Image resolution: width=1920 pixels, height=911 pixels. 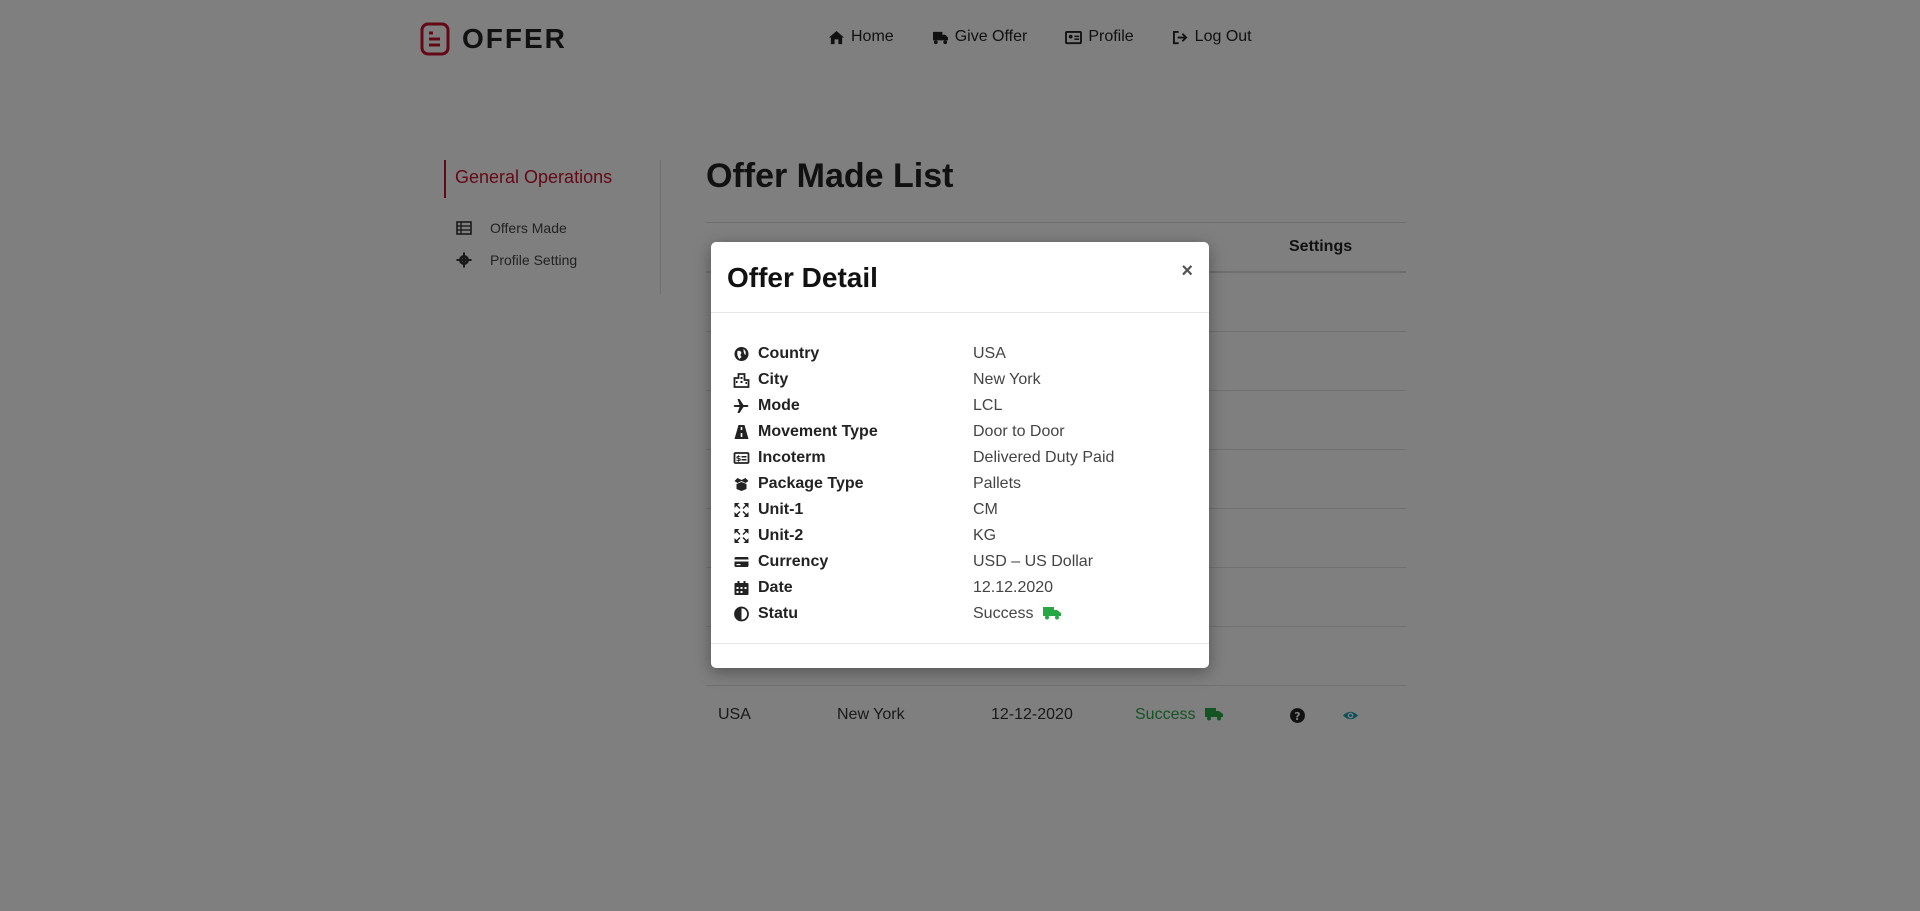 What do you see at coordinates (960, 655) in the screenshot?
I see `modal-footer` at bounding box center [960, 655].